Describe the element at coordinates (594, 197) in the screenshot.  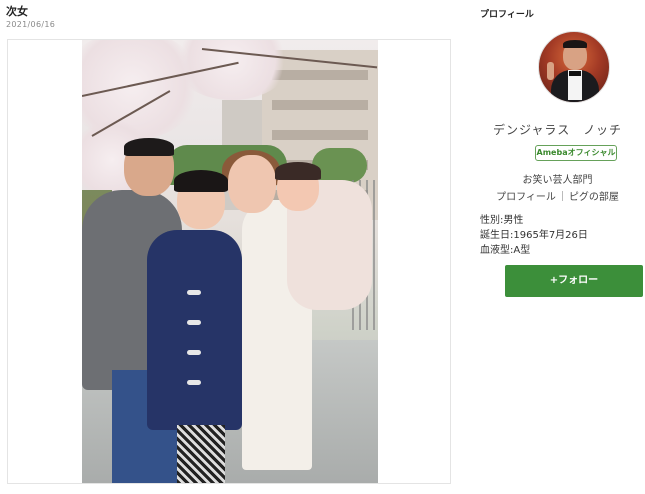
I see `pig-room-link: ピグの部屋` at that location.